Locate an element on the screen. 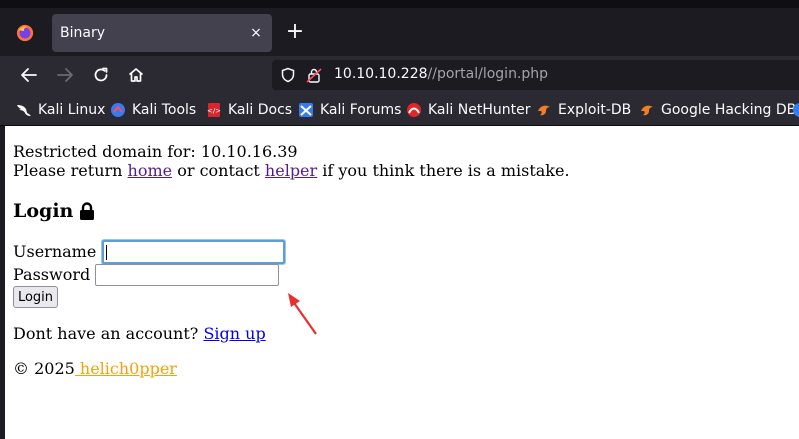  copyright-text: © 2025 is located at coordinates (44, 368).